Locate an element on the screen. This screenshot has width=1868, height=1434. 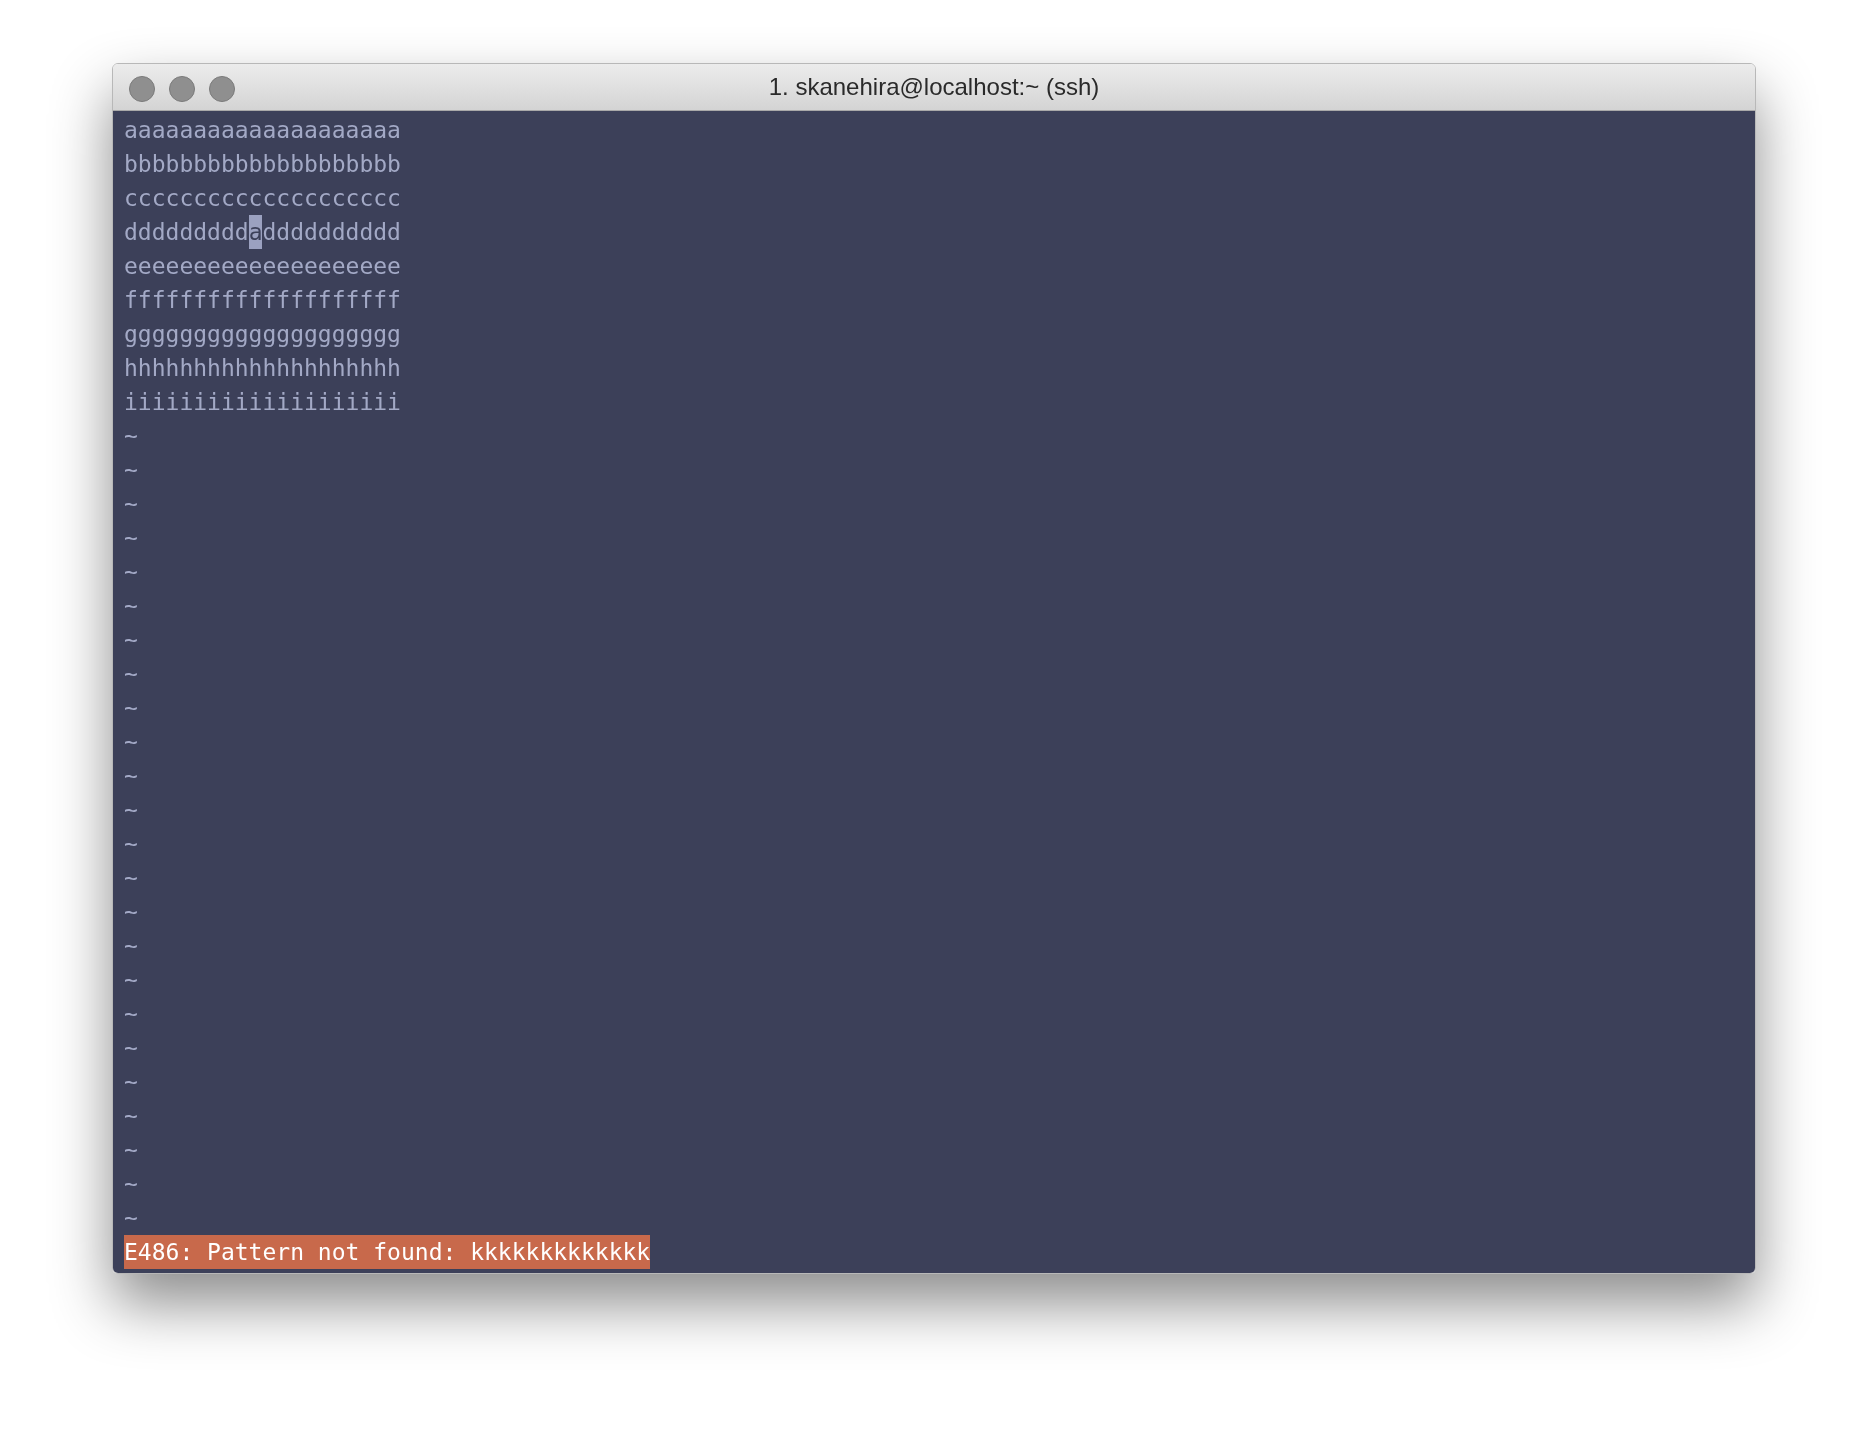
text-line: iiiiiiiiiiiiiiiiiiii is located at coordinates (262, 402).